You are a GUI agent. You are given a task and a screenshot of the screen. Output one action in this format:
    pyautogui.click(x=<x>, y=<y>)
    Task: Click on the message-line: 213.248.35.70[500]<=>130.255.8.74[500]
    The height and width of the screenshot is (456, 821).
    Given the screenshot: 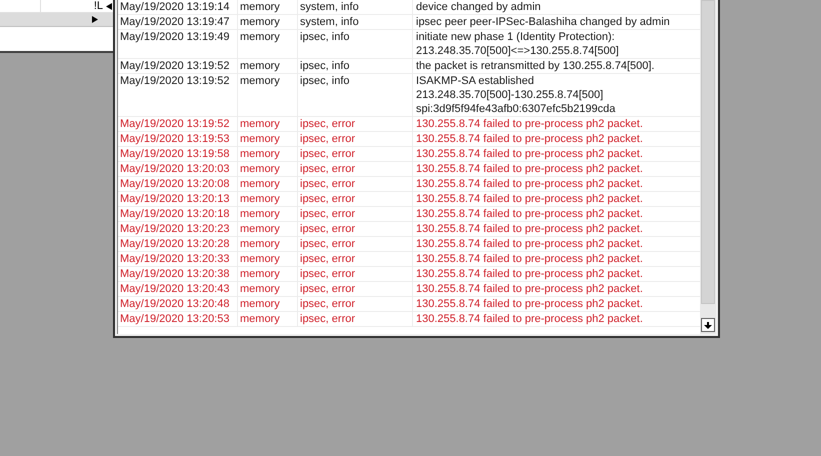 What is the action you would take?
    pyautogui.click(x=518, y=51)
    